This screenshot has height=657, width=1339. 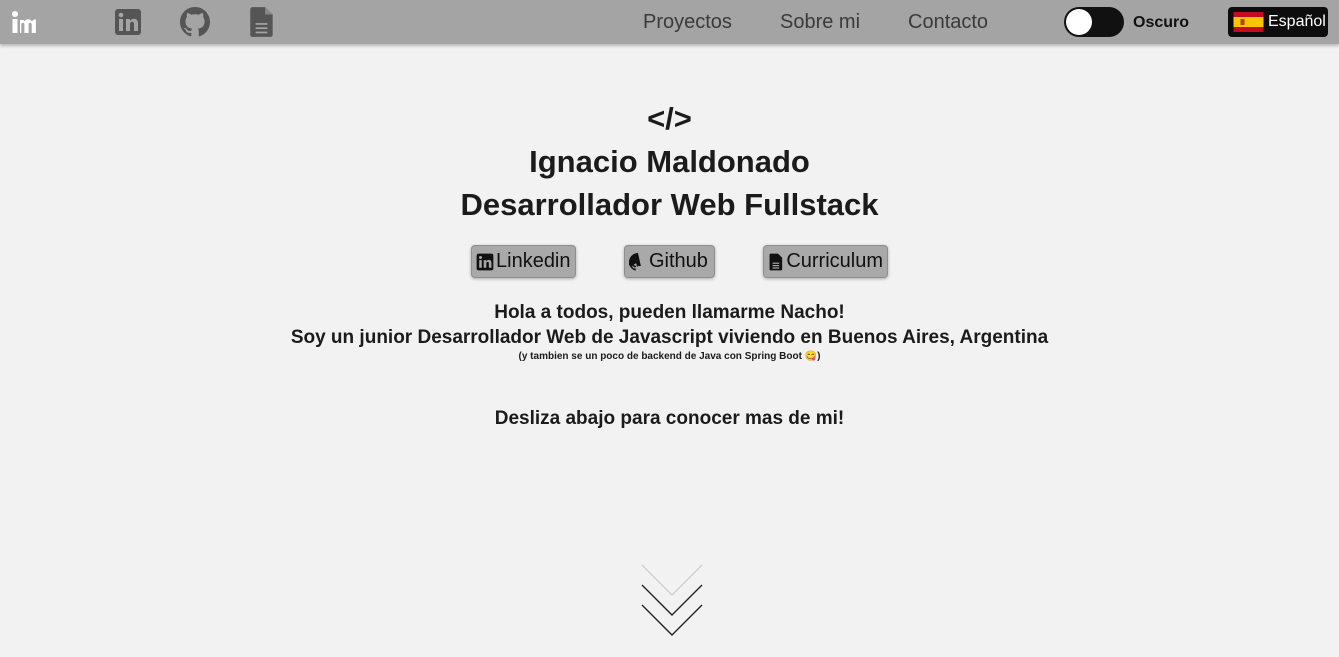 I want to click on theme-toggle, so click(x=1094, y=22).